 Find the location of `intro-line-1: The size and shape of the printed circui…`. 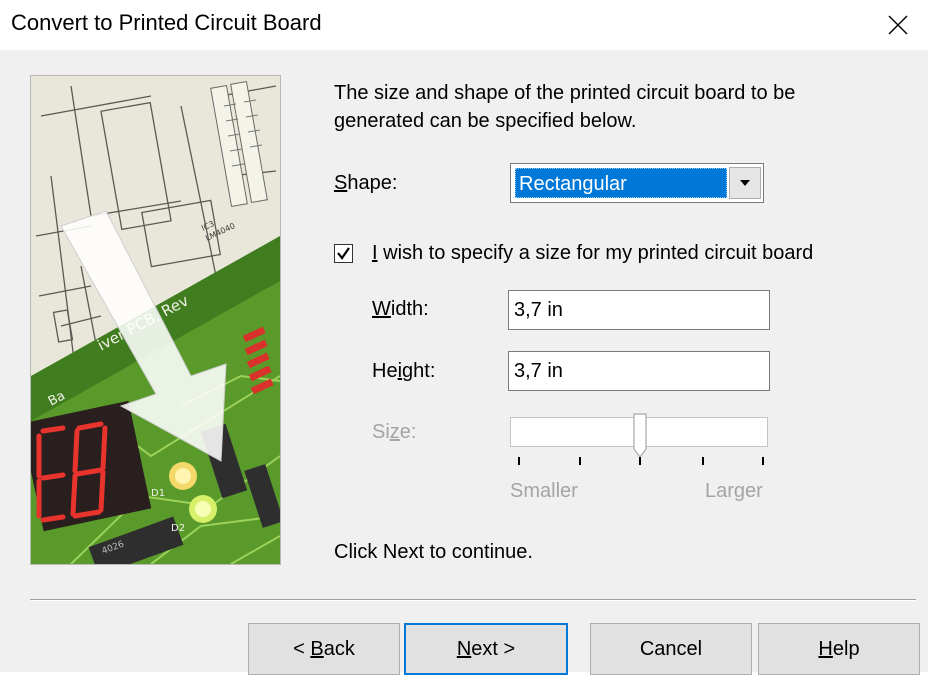

intro-line-1: The size and shape of the printed circui… is located at coordinates (565, 93).